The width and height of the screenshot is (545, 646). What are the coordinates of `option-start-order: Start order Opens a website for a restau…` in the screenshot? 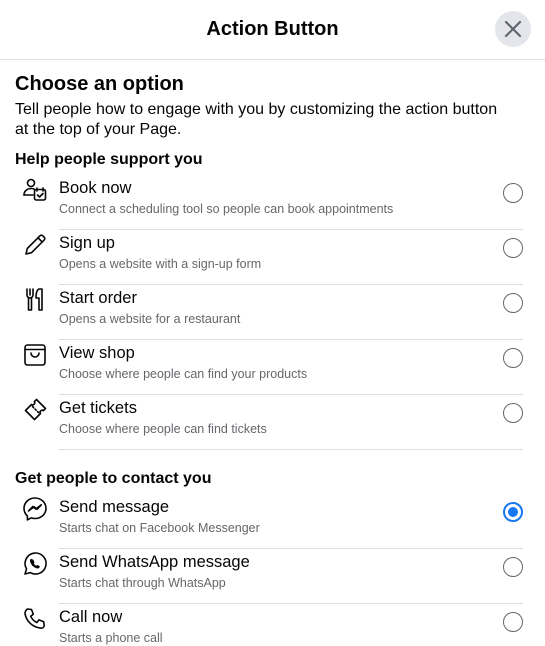 It's located at (272, 312).